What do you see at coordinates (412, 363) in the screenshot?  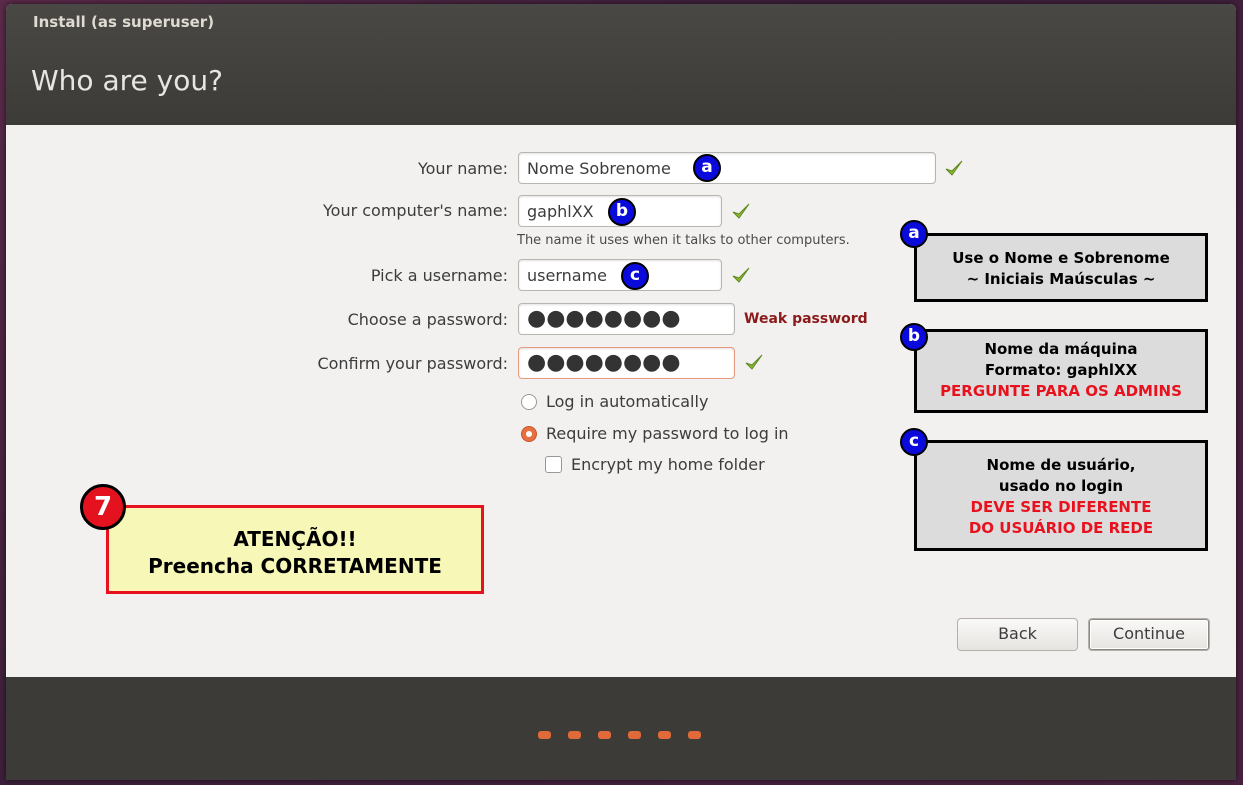 I see `confirm-password-label: Confirm your password:` at bounding box center [412, 363].